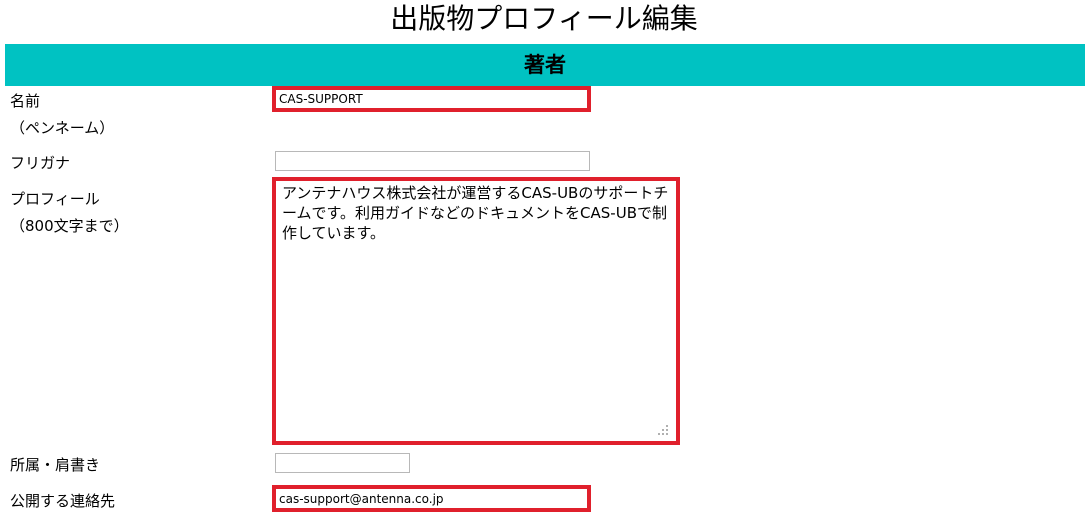 The width and height of the screenshot is (1088, 517). I want to click on resize-handle-icon, so click(662, 429).